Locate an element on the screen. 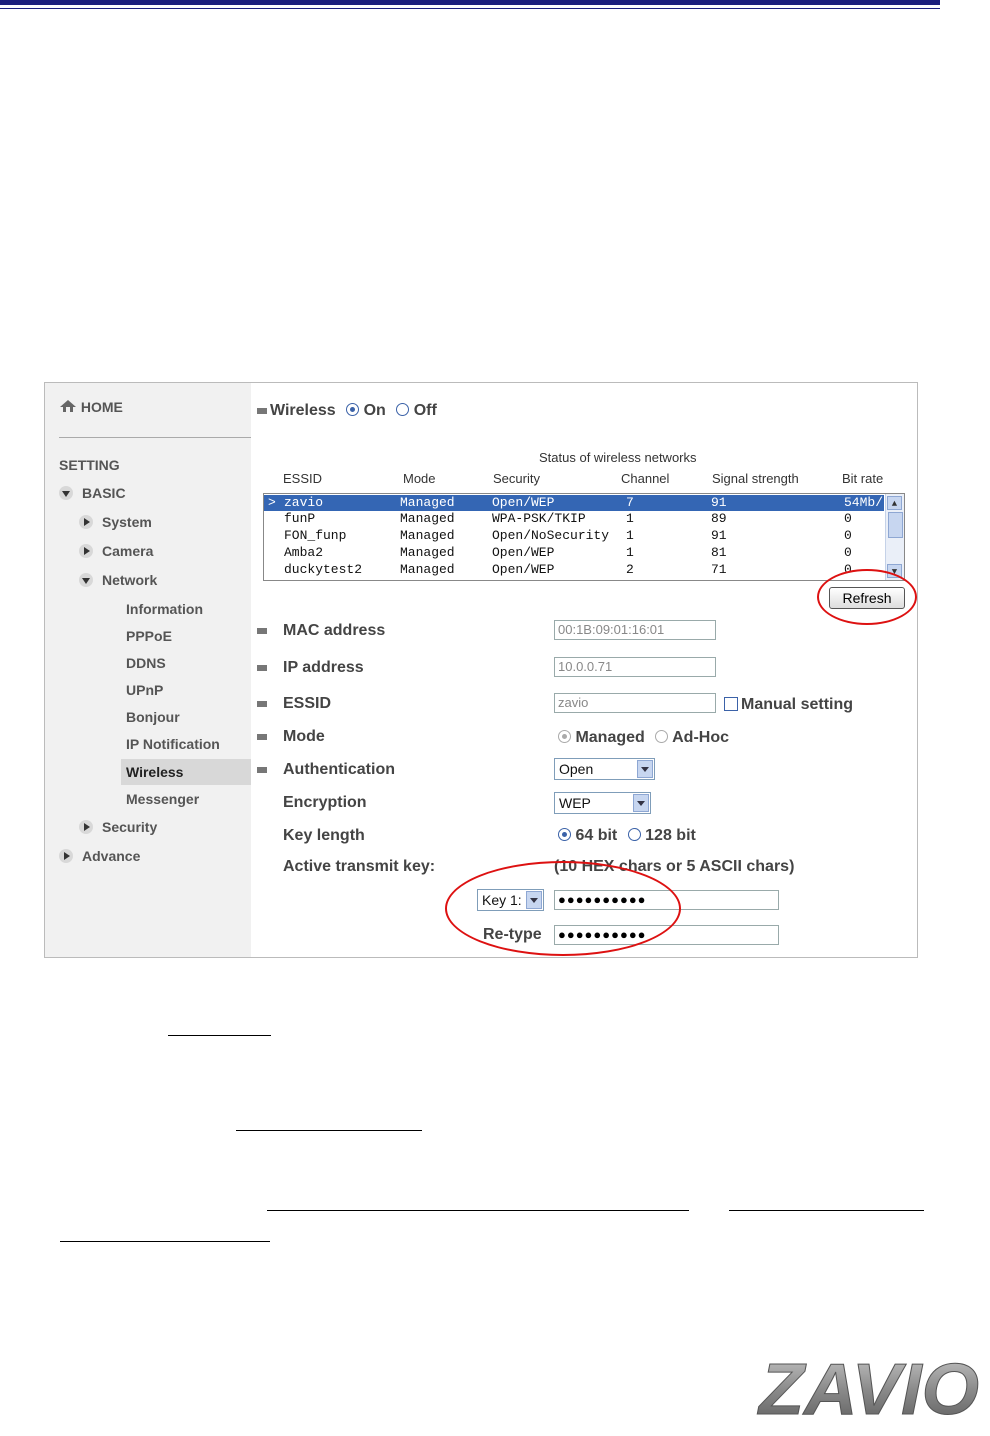 This screenshot has width=990, height=1436. keylength-128-radio is located at coordinates (634, 834).